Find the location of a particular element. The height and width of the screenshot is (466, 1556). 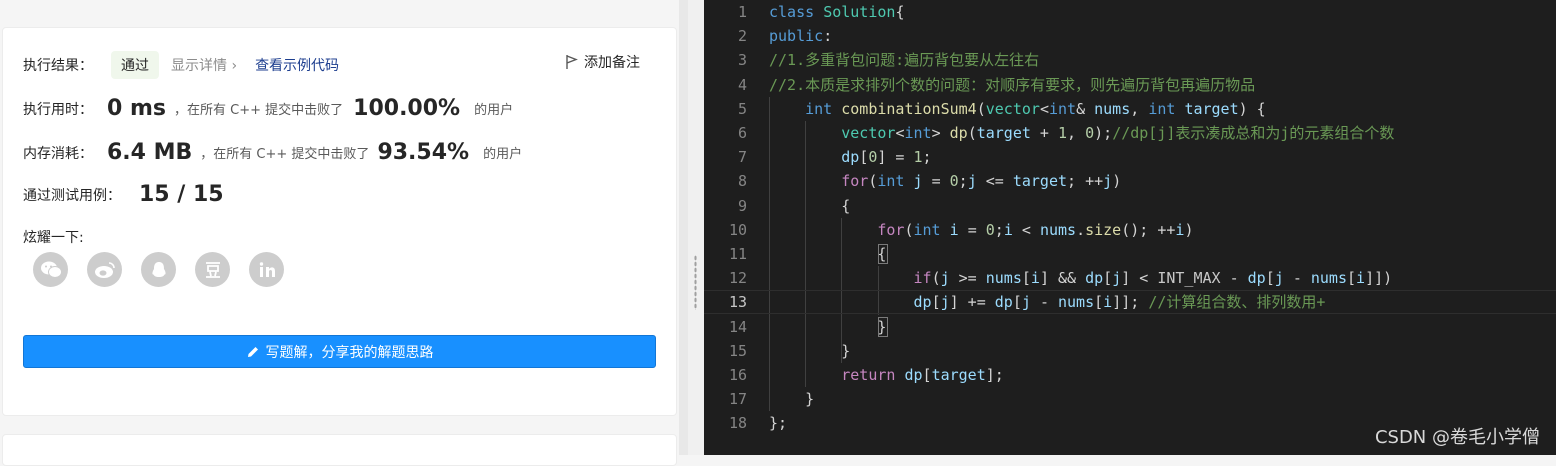

runtime-text: ，在所有 C++ 提交中击败了 is located at coordinates (259, 110).